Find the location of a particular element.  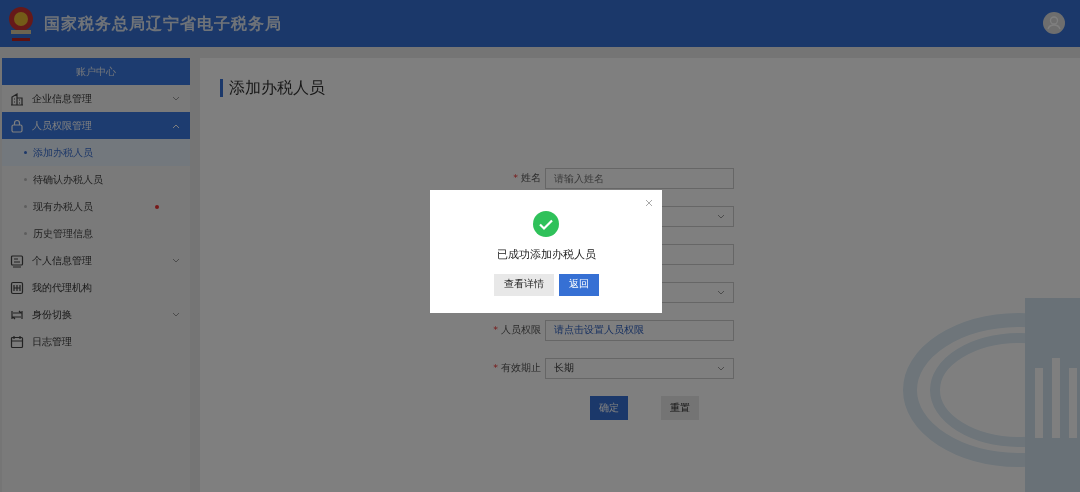

sidebar-header: 账户中心 is located at coordinates (96, 71).